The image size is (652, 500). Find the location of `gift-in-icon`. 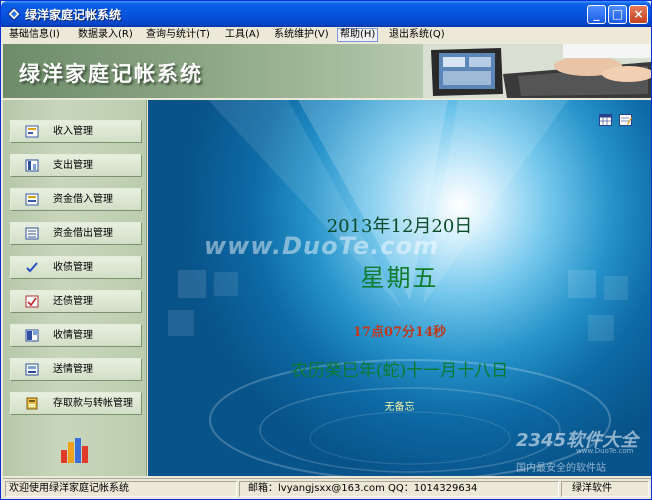

gift-in-icon is located at coordinates (32, 335).